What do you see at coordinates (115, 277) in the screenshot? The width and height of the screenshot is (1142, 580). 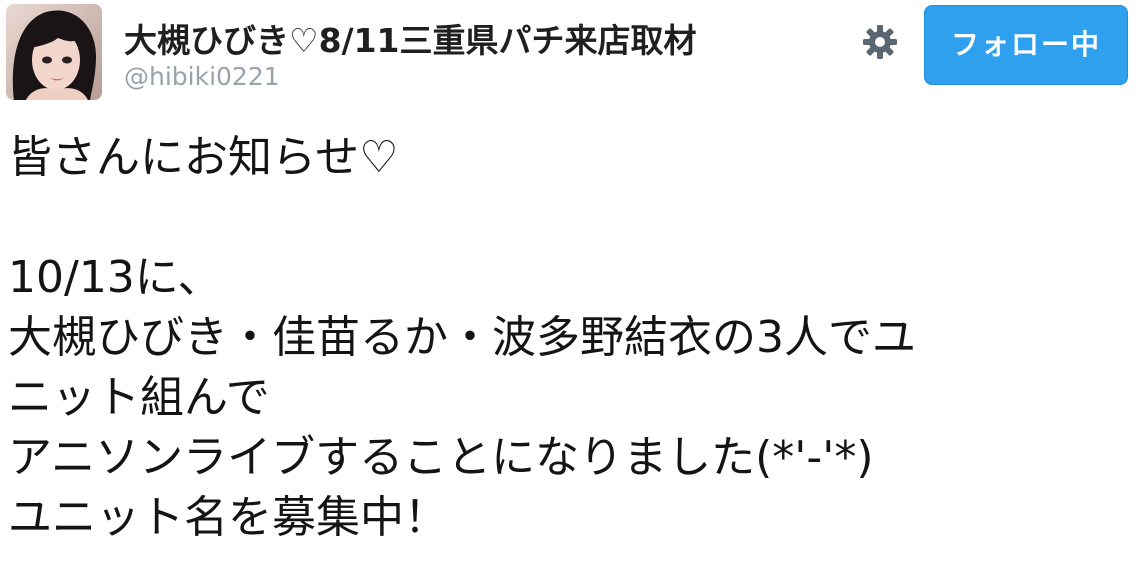 I see `tweet-line: 10/13に、` at bounding box center [115, 277].